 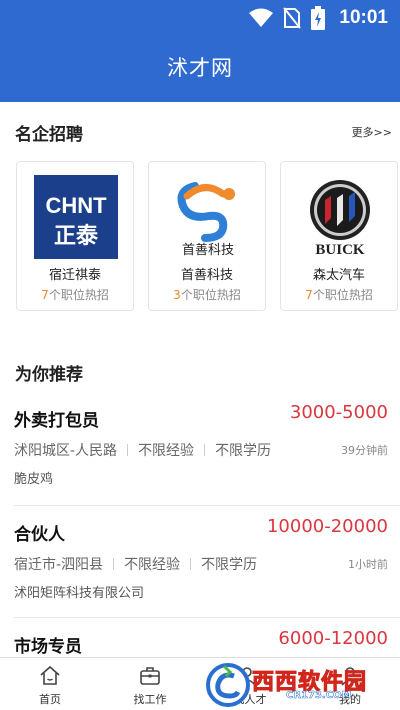 What do you see at coordinates (333, 638) in the screenshot?
I see `job-salary: 6000-12000` at bounding box center [333, 638].